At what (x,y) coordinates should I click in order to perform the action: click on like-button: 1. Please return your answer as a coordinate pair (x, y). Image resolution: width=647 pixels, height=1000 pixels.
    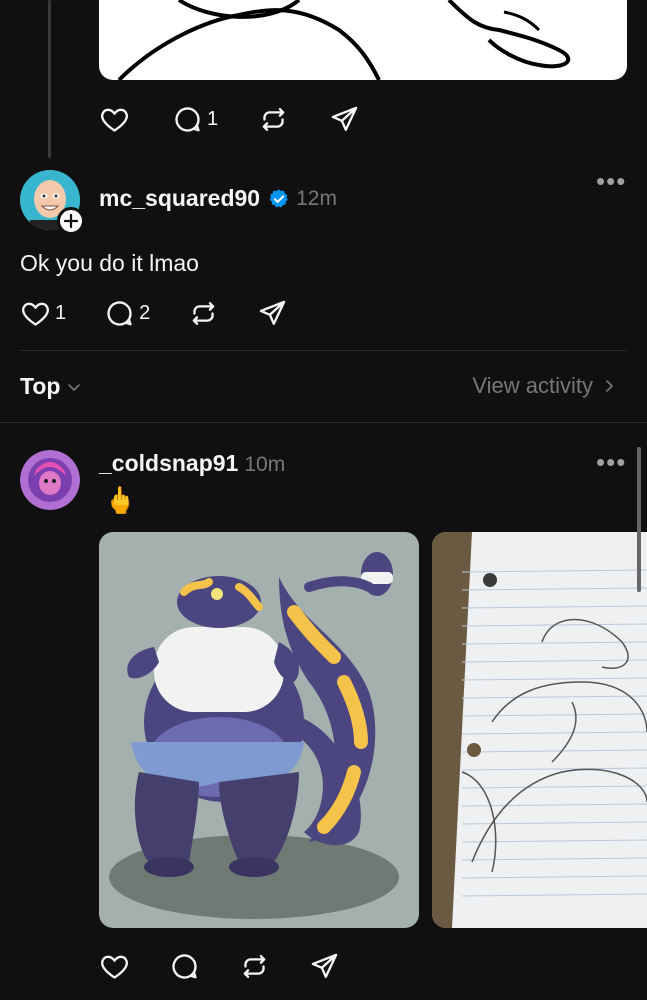
    Looking at the image, I should click on (43, 313).